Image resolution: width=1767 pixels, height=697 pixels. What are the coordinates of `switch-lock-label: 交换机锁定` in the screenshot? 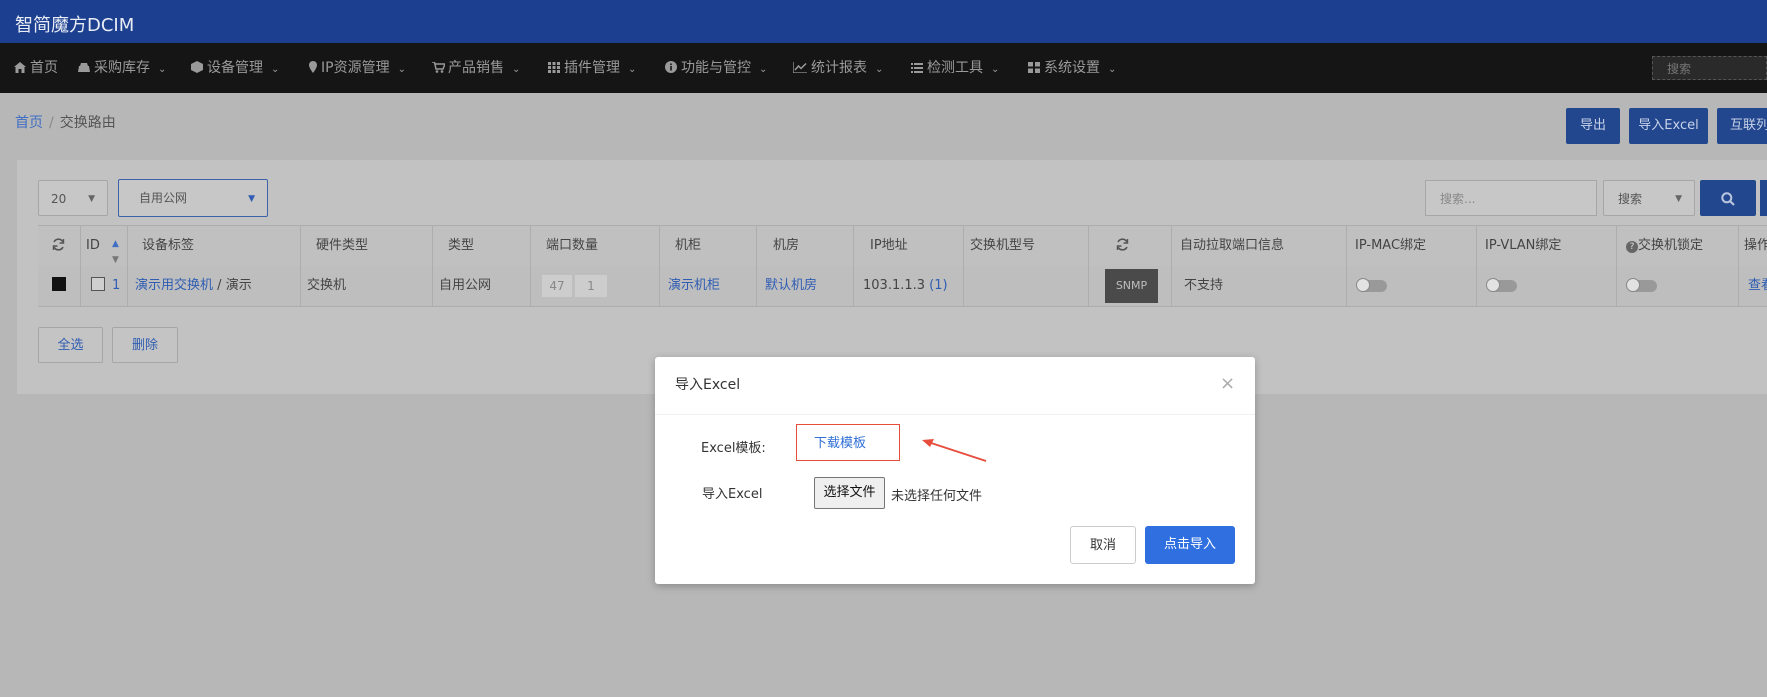 It's located at (1671, 245).